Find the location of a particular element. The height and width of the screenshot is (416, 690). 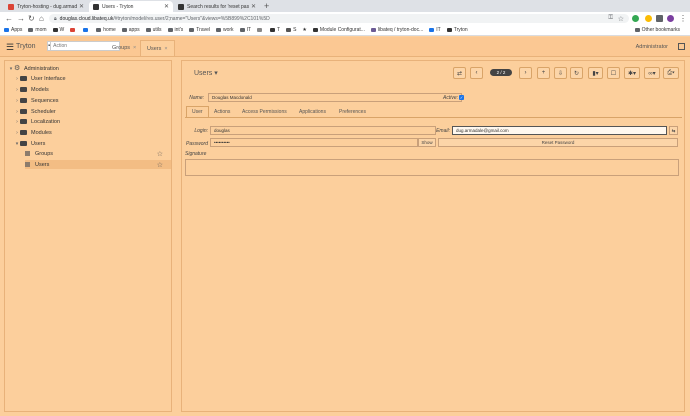

back-icon: ← is located at coordinates (9, 18).